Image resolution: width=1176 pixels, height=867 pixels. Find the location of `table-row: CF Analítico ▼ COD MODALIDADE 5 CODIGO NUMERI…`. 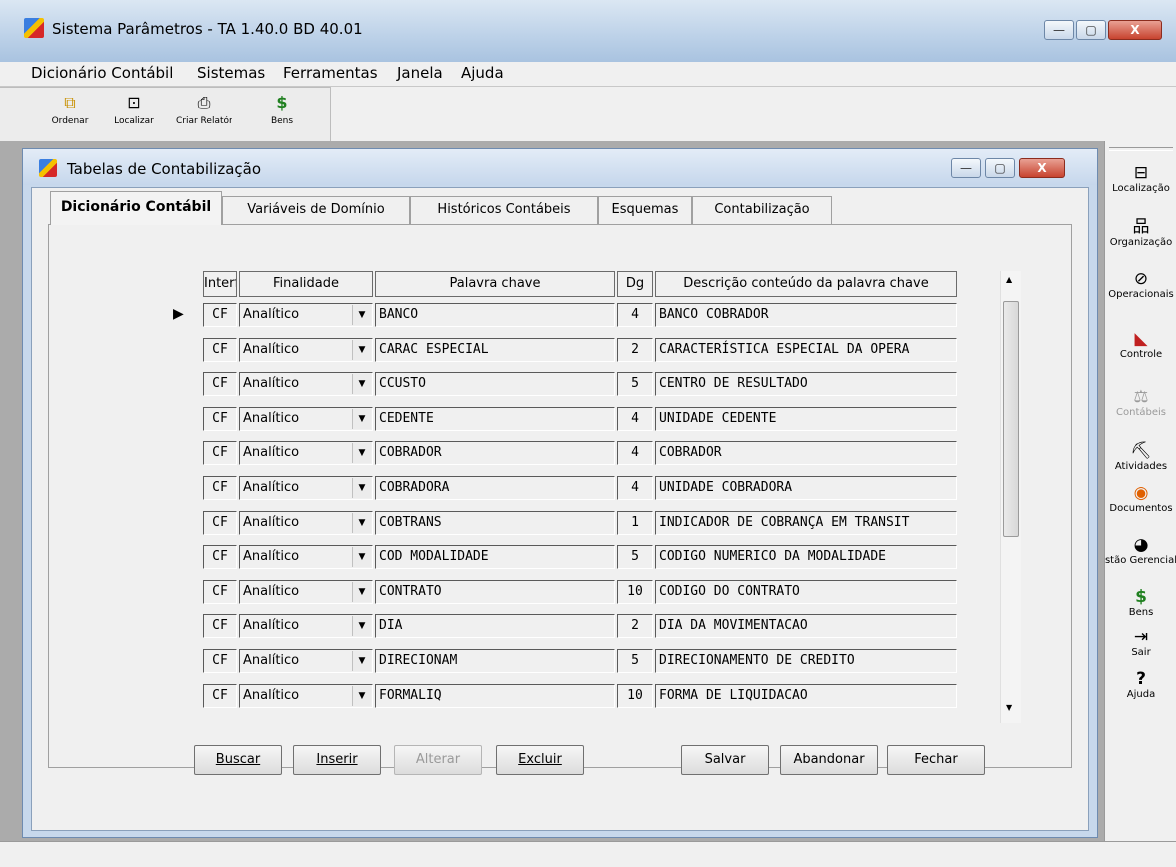

table-row: CF Analítico ▼ COD MODALIDADE 5 CODIGO NUMERI… is located at coordinates (590, 556).